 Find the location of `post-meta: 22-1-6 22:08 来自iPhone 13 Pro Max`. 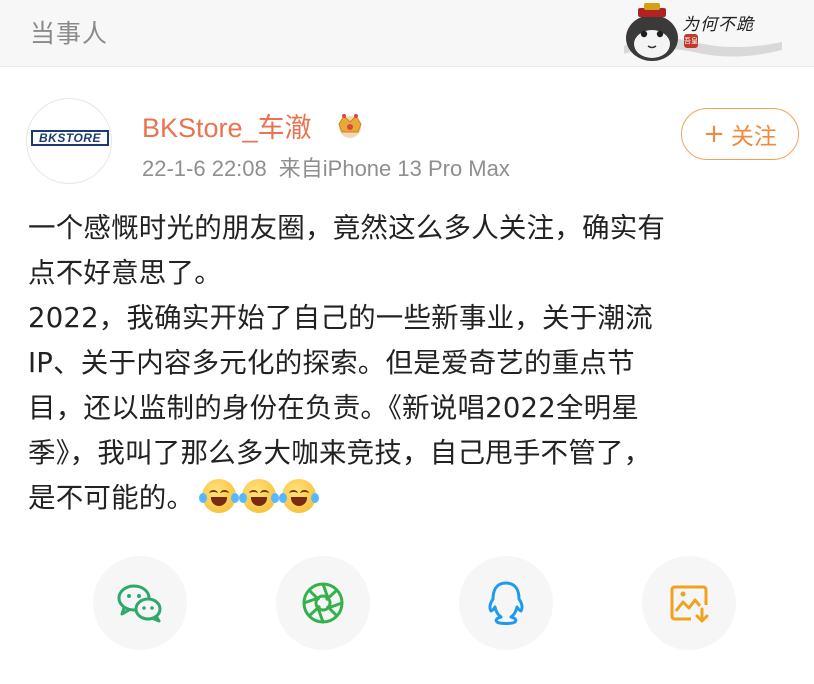

post-meta: 22-1-6 22:08 来自iPhone 13 Pro Max is located at coordinates (326, 167).